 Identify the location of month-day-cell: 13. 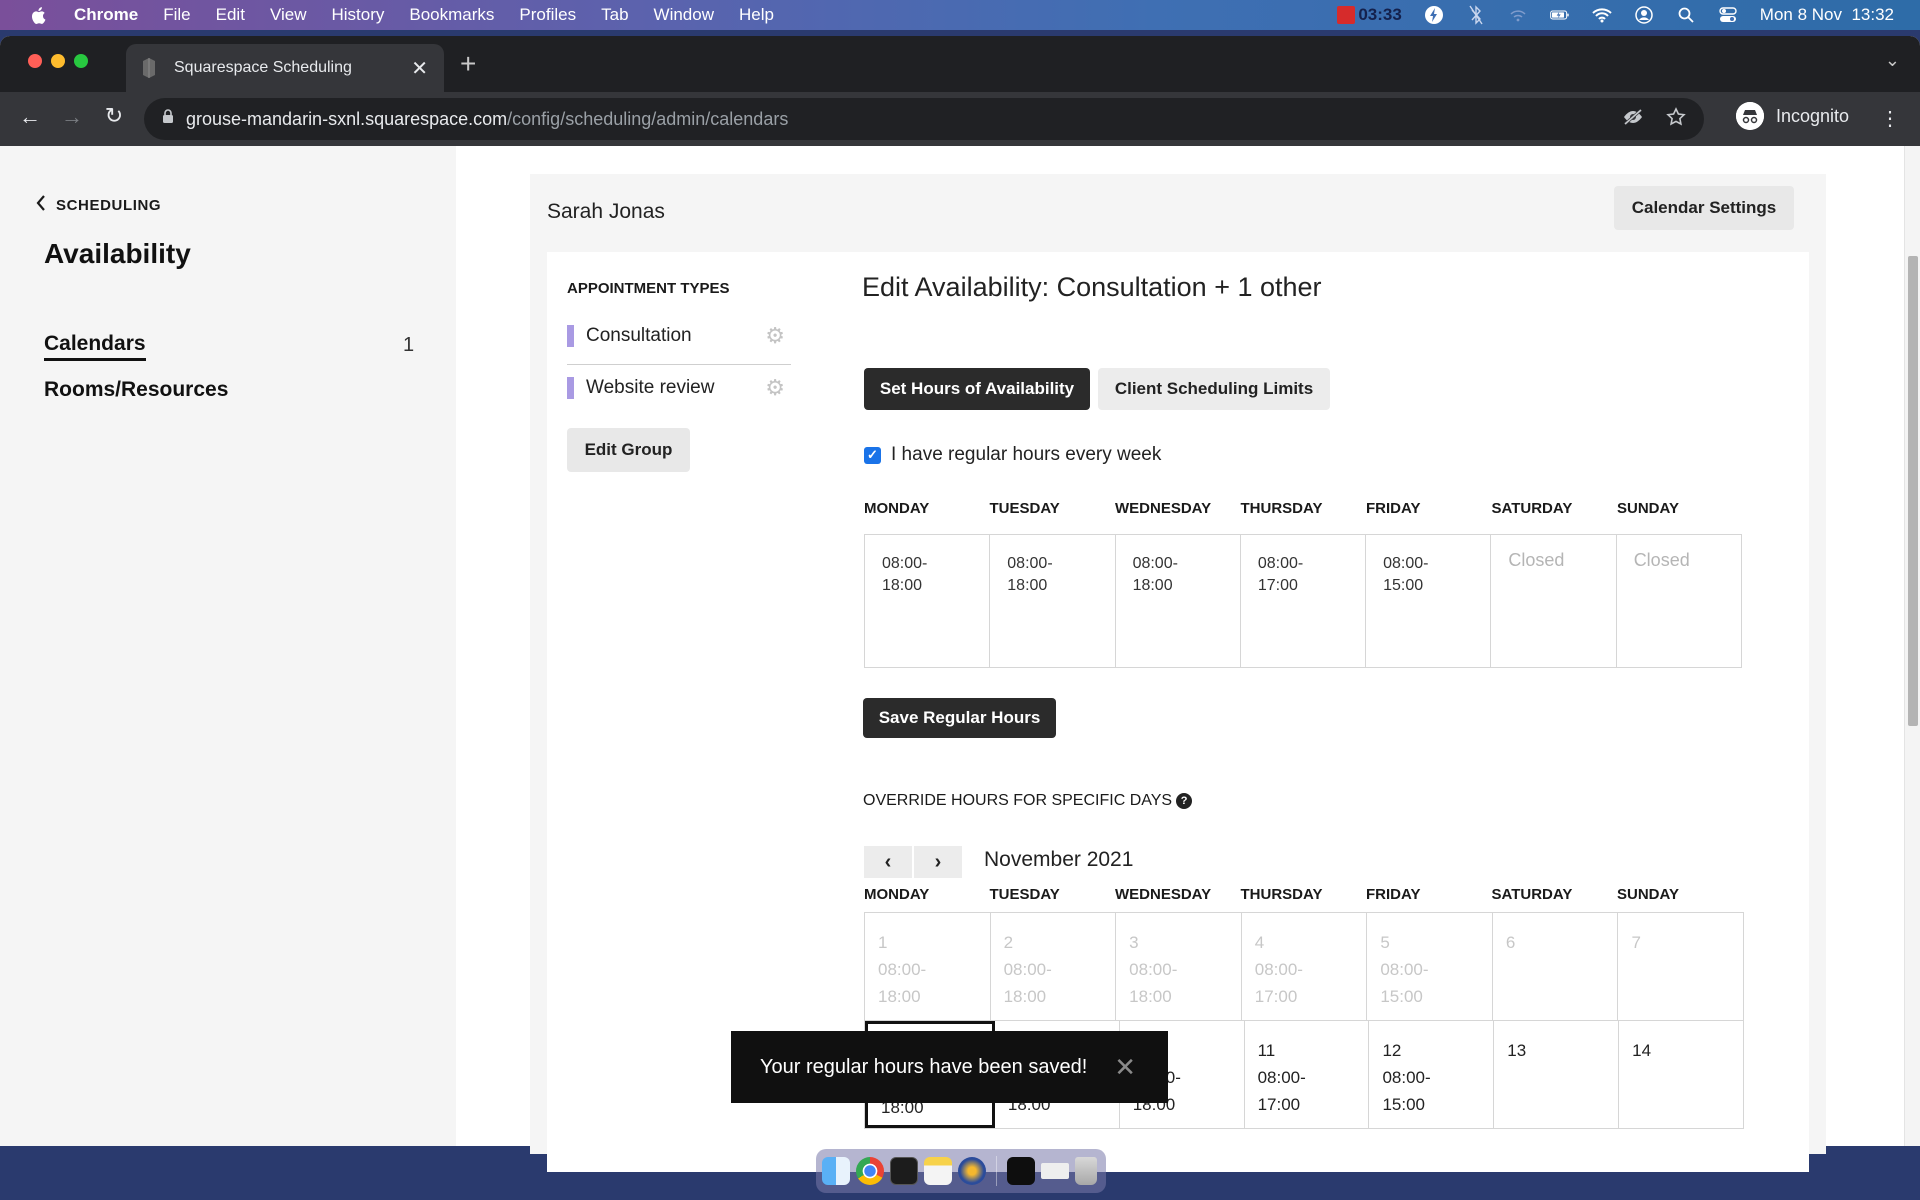
(1557, 1074).